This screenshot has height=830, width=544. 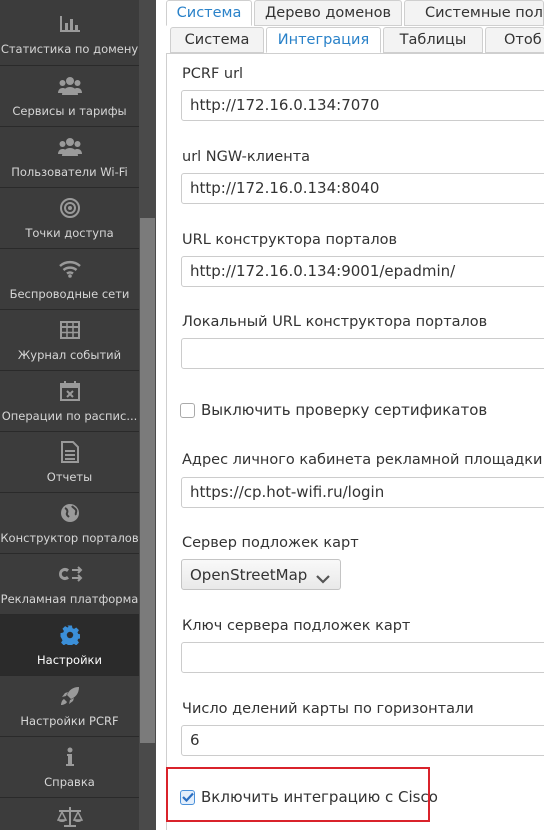 I want to click on local-portal-url-input, so click(x=362, y=353).